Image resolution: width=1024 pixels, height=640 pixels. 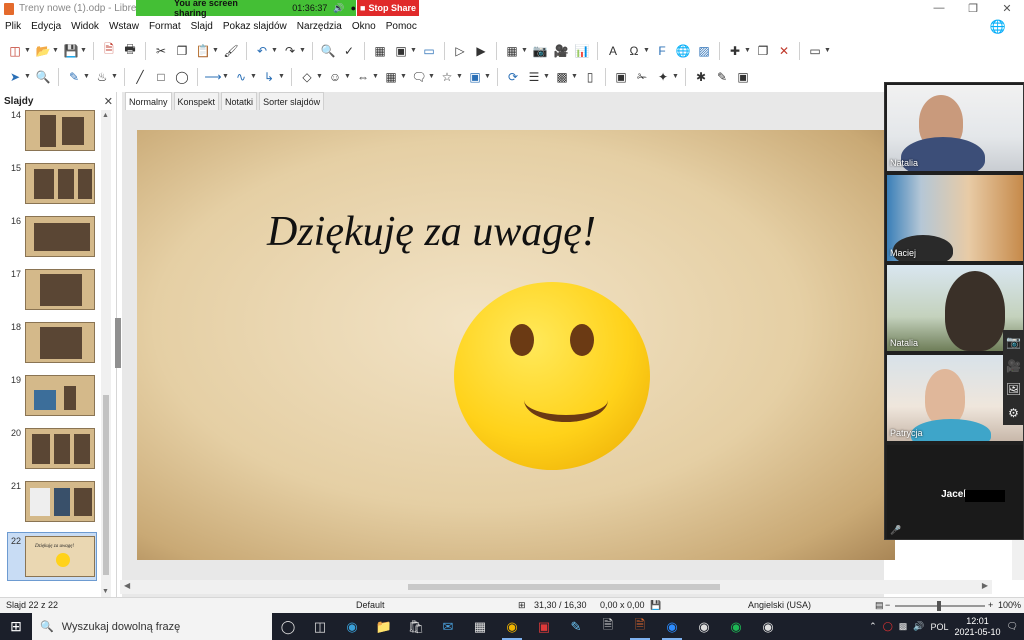 I want to click on arrange-icon: ▩, so click(x=562, y=77).